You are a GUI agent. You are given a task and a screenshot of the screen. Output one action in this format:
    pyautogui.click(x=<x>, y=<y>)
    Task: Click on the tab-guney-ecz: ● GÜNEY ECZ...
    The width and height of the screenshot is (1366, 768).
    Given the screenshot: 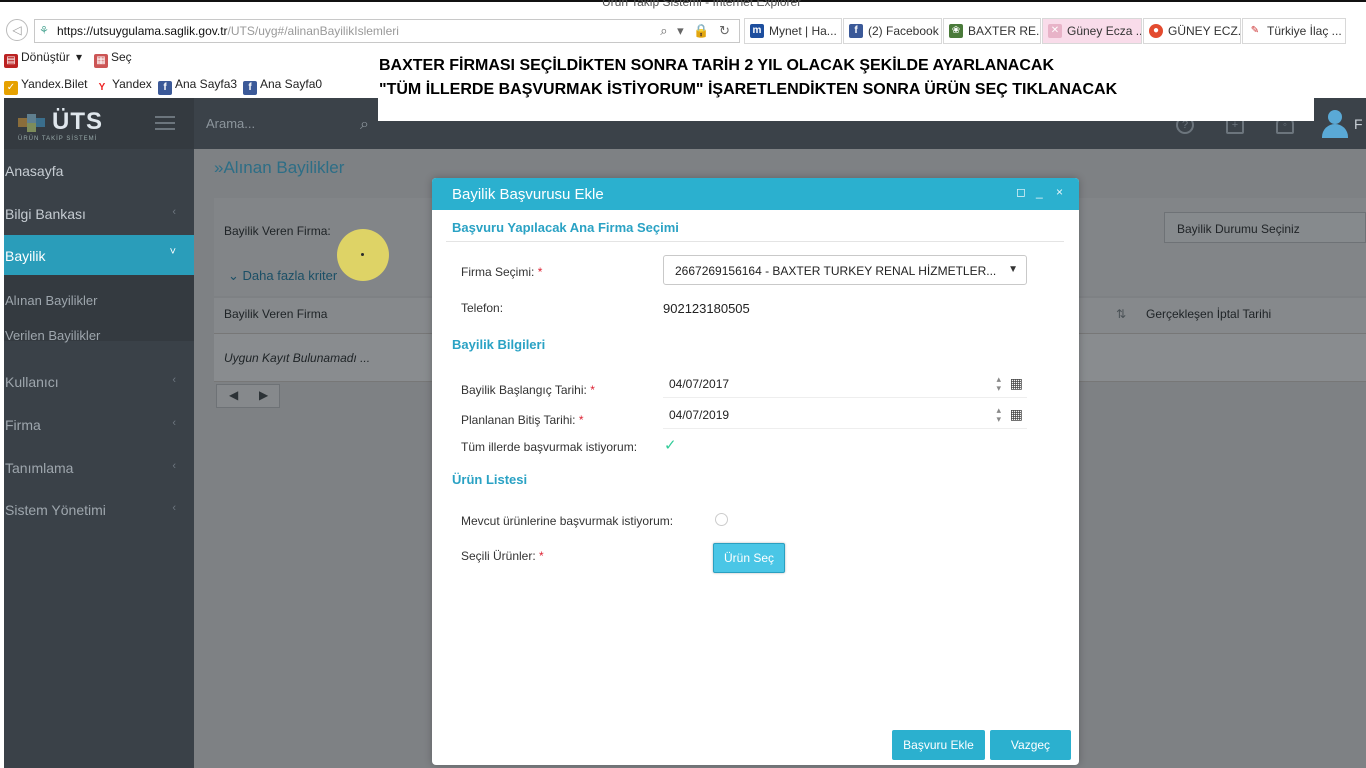 What is the action you would take?
    pyautogui.click(x=1192, y=31)
    